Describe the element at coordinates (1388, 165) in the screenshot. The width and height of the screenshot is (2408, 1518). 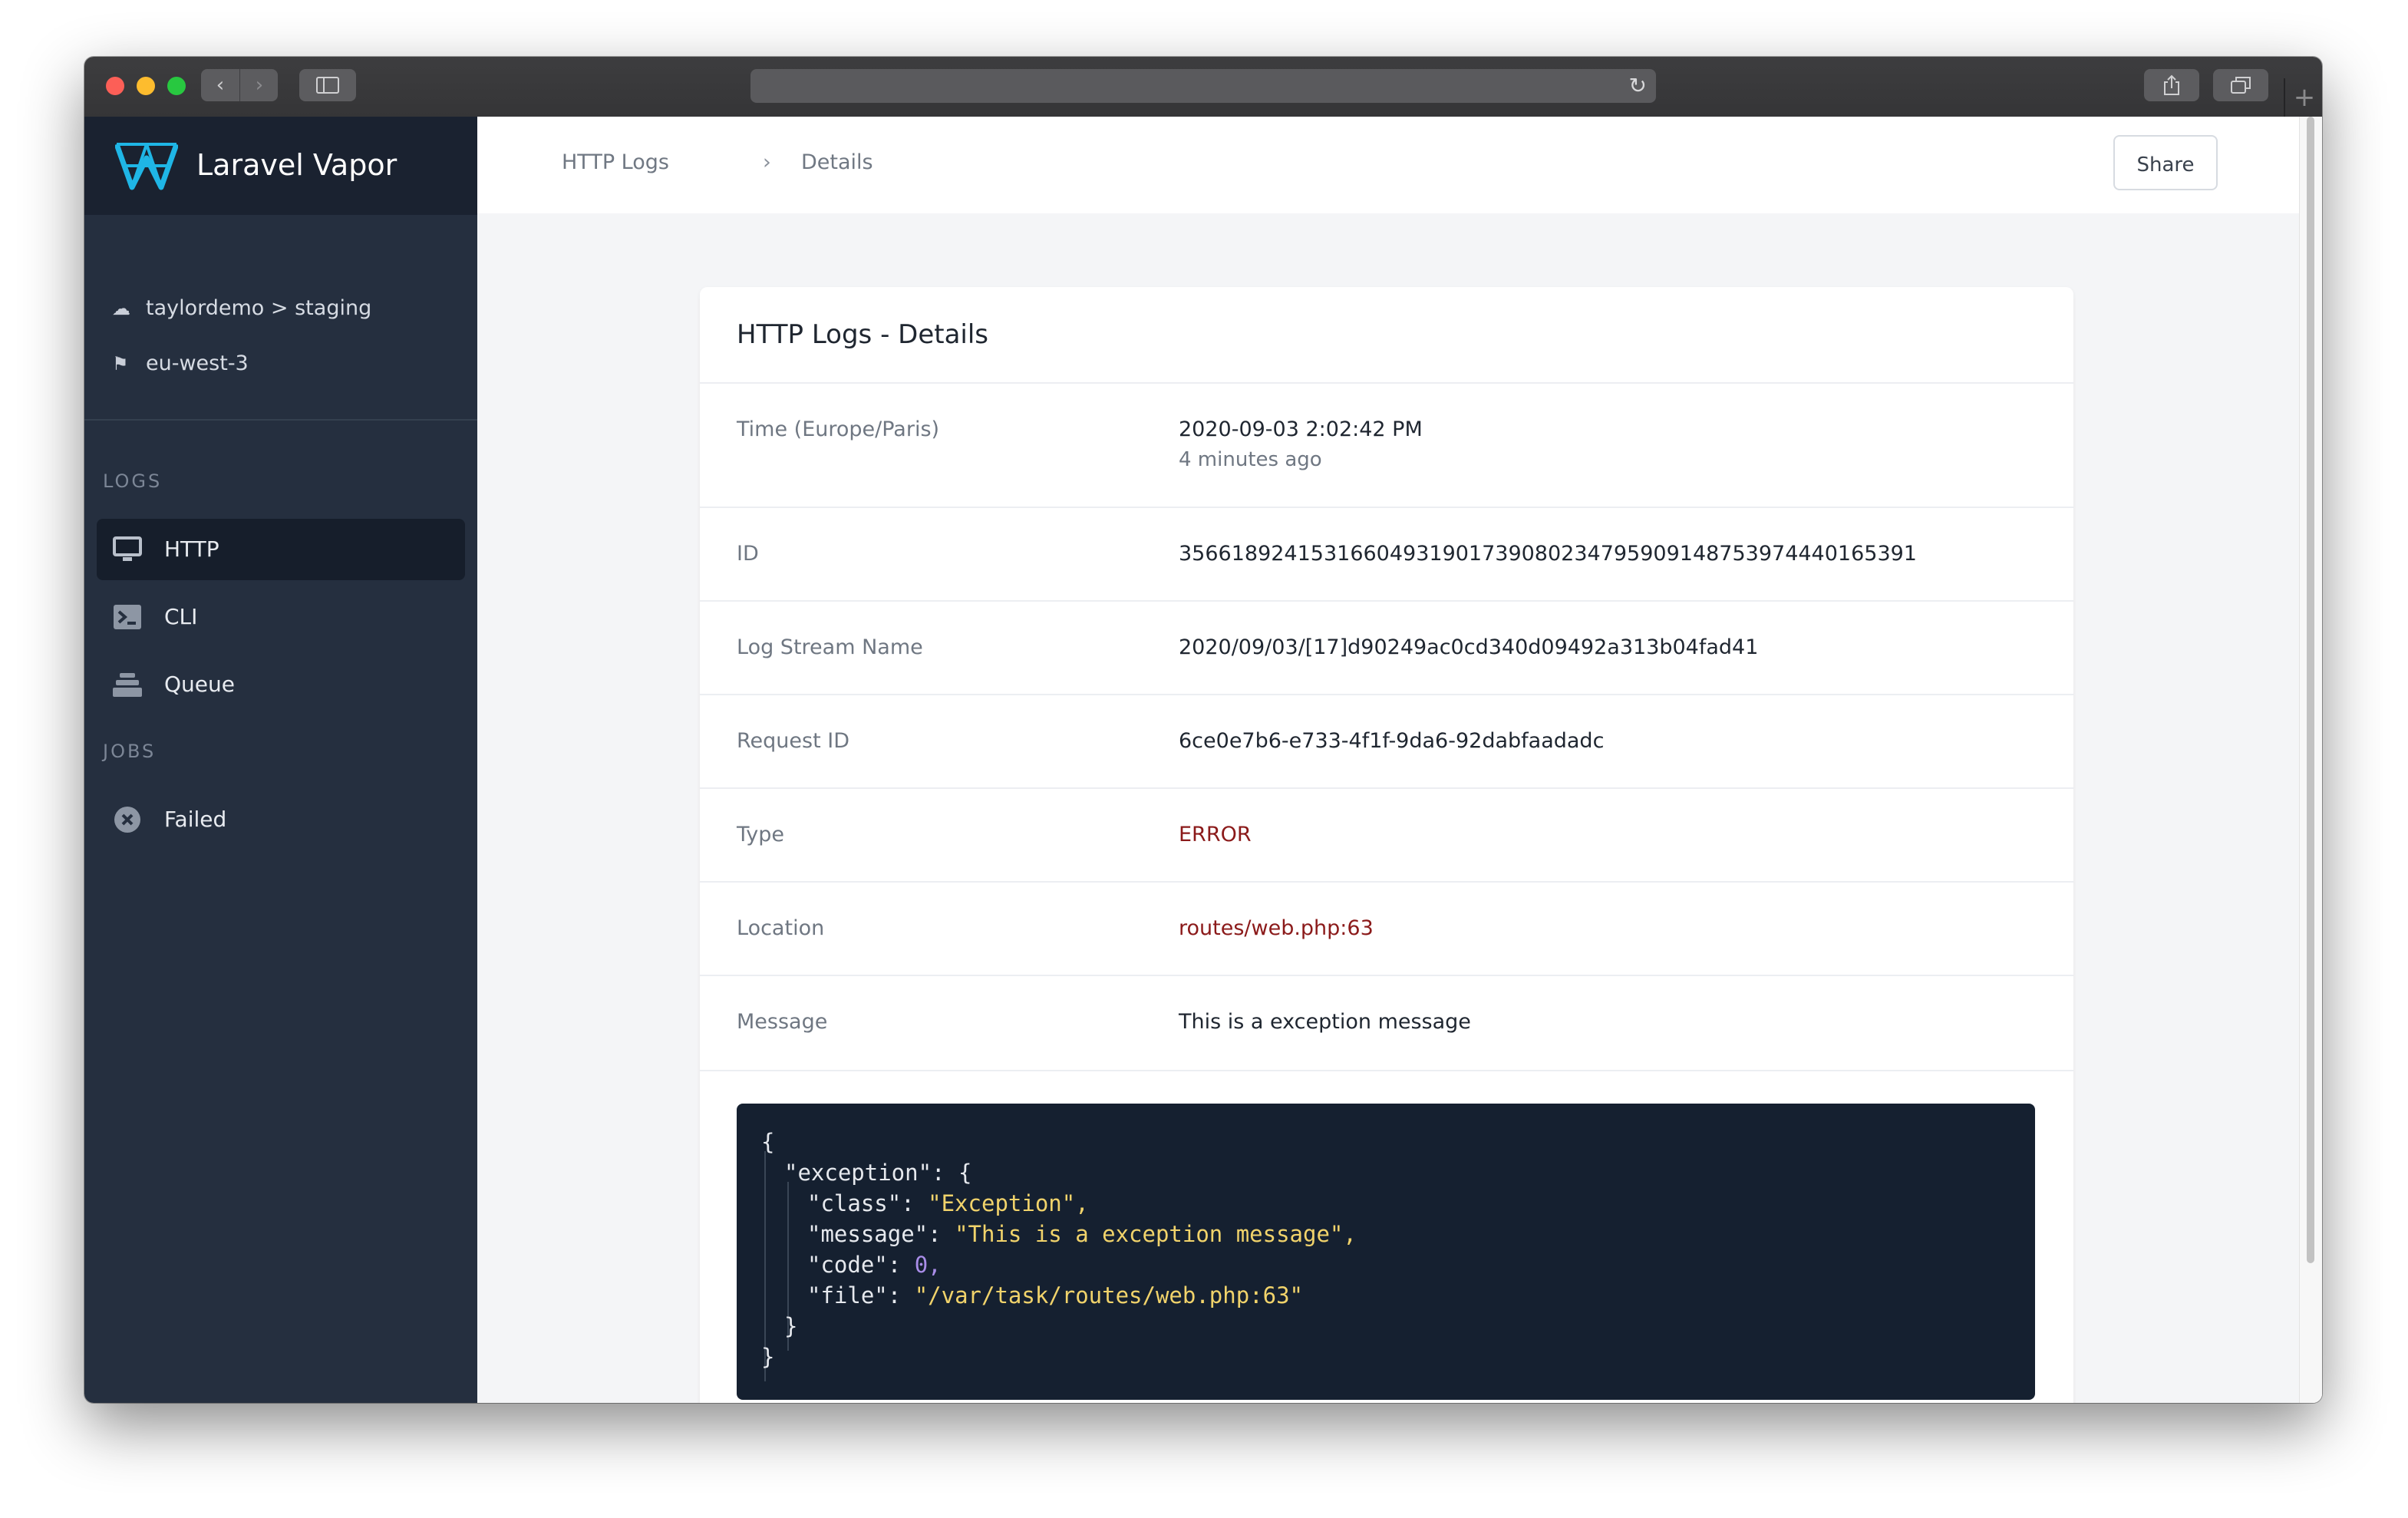
I see `page-header: HTTP Logs › Details Share` at that location.